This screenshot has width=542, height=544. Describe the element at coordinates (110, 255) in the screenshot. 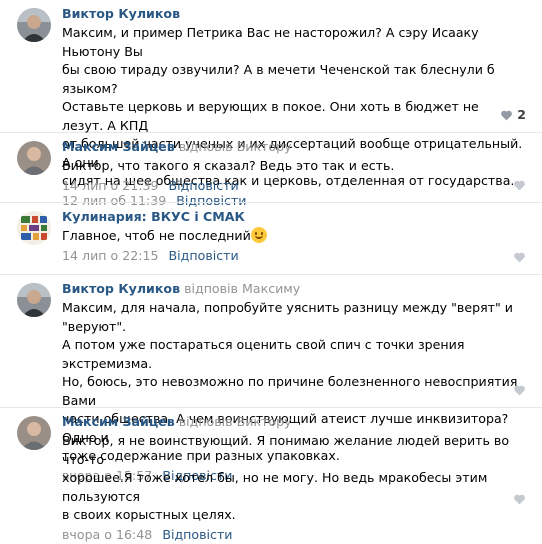

I see `comment-time: 14 лип о 22:15` at that location.